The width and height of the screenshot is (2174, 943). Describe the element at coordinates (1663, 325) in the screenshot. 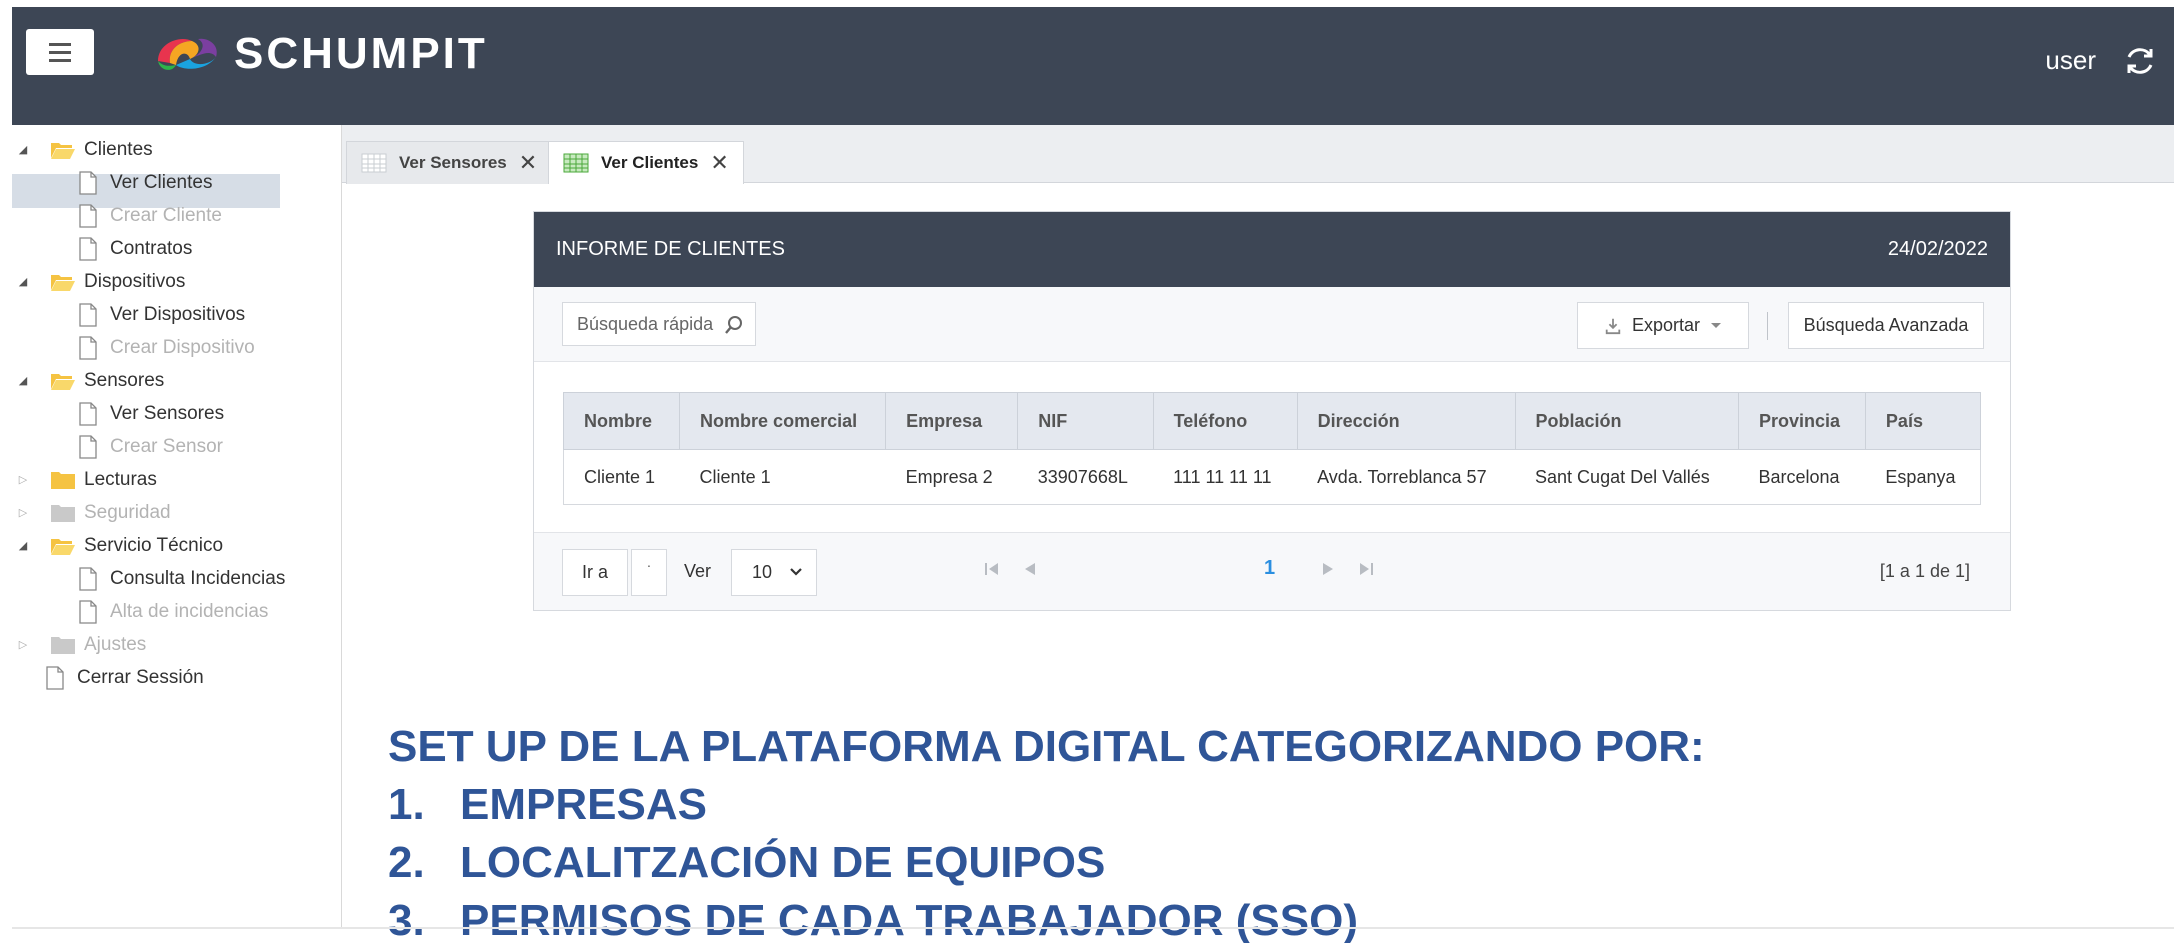

I see `export-button: Exportar` at that location.